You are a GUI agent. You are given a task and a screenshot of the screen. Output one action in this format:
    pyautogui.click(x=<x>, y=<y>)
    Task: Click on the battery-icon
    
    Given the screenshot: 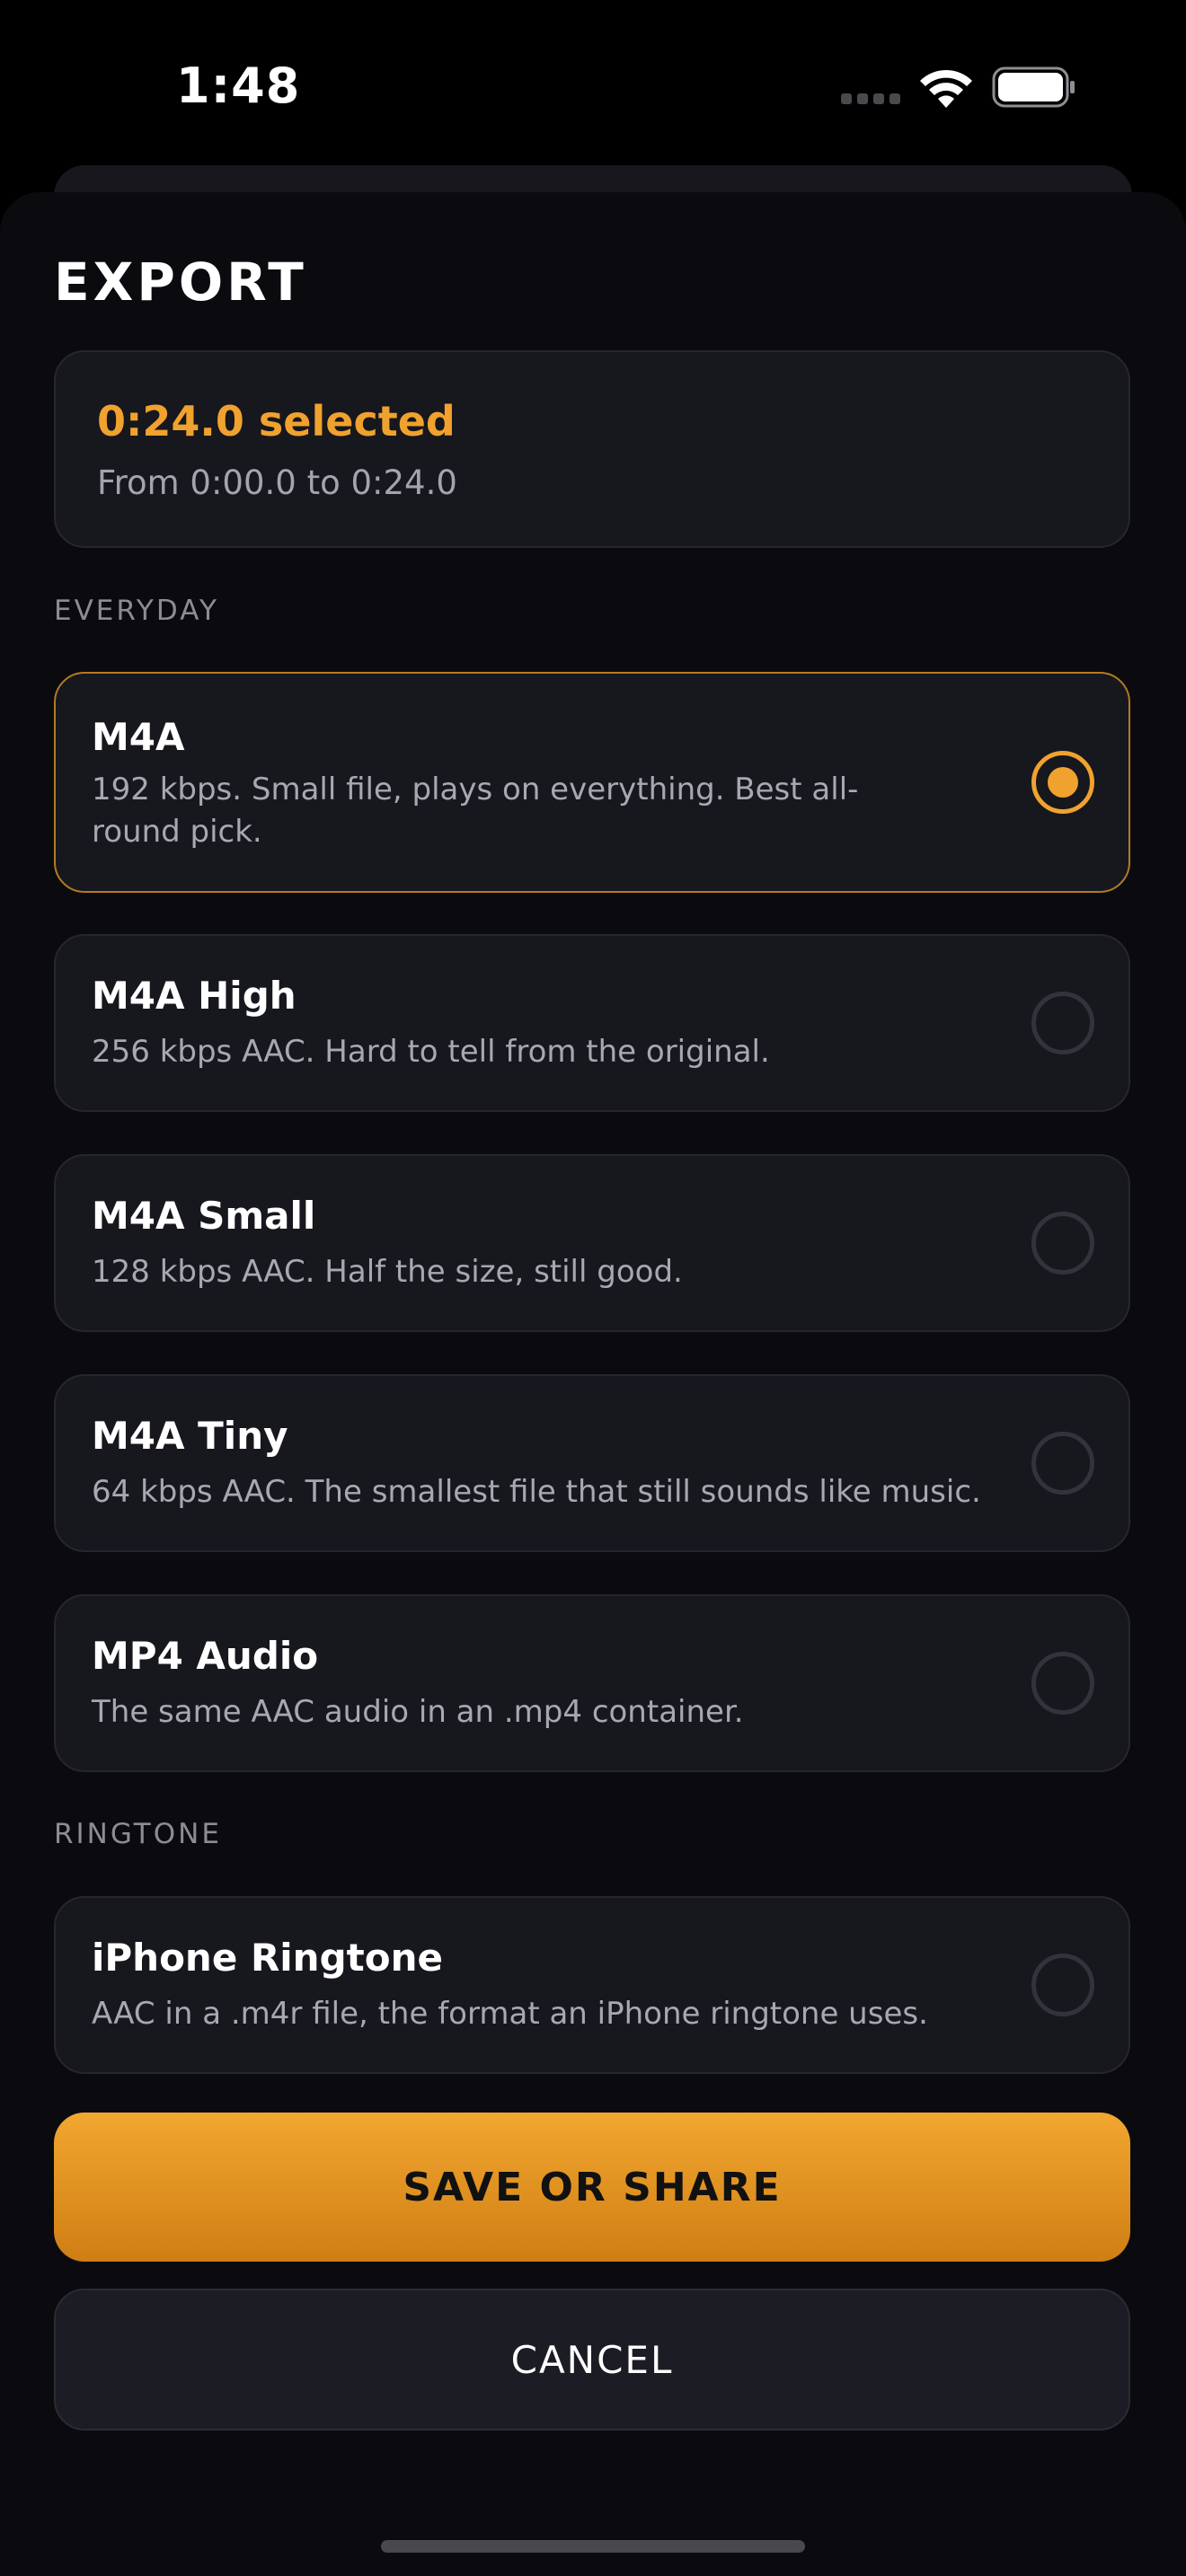 What is the action you would take?
    pyautogui.click(x=1033, y=87)
    